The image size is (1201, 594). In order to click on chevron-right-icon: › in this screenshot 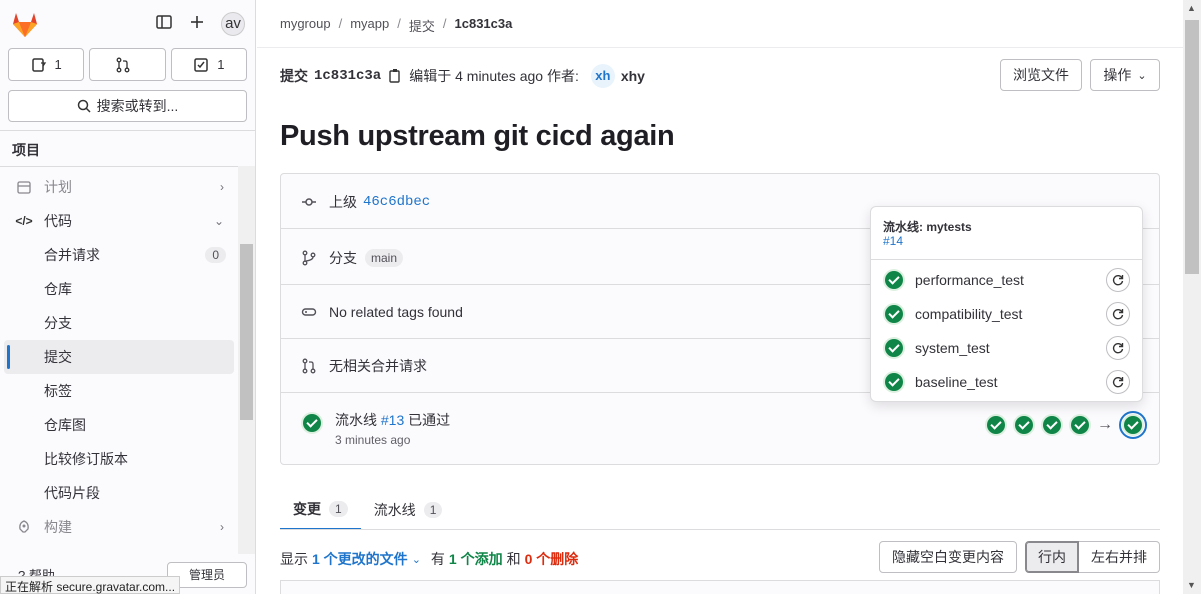, I will do `click(222, 187)`.